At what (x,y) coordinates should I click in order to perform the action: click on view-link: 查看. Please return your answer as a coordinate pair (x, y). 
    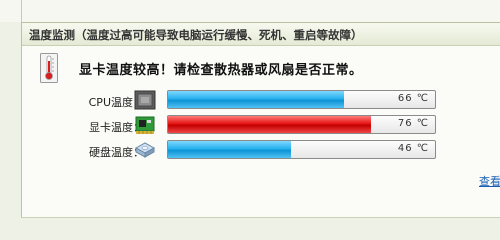
    Looking at the image, I should click on (489, 181).